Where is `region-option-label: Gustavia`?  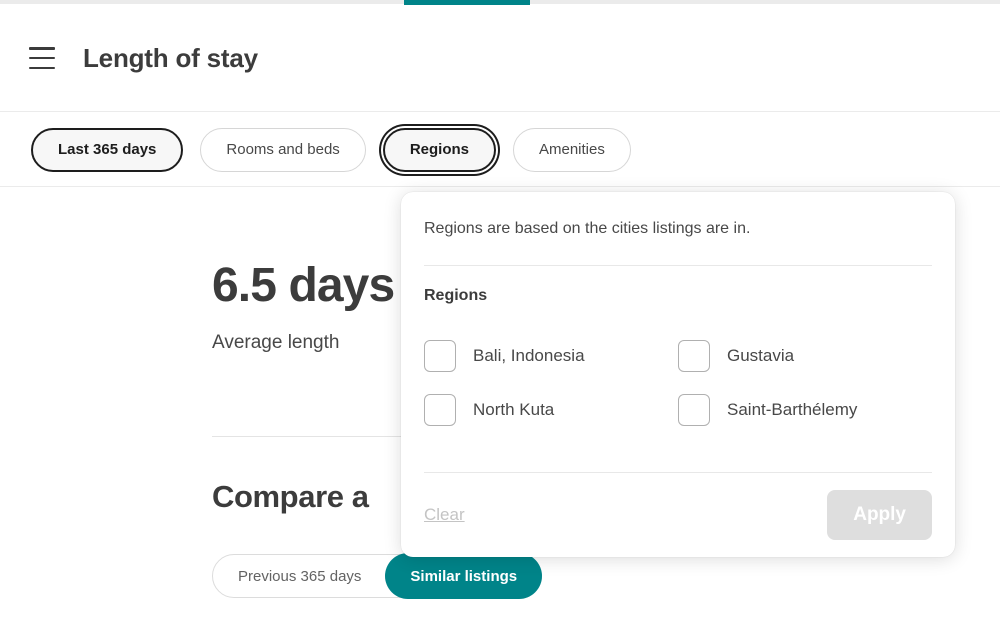 region-option-label: Gustavia is located at coordinates (761, 355).